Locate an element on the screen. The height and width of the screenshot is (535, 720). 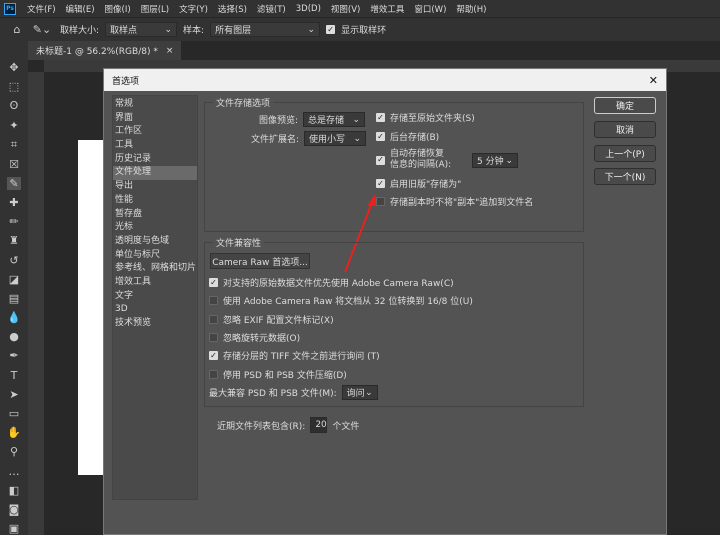
group-title: 文件兼容性 is located at coordinates (239, 242).